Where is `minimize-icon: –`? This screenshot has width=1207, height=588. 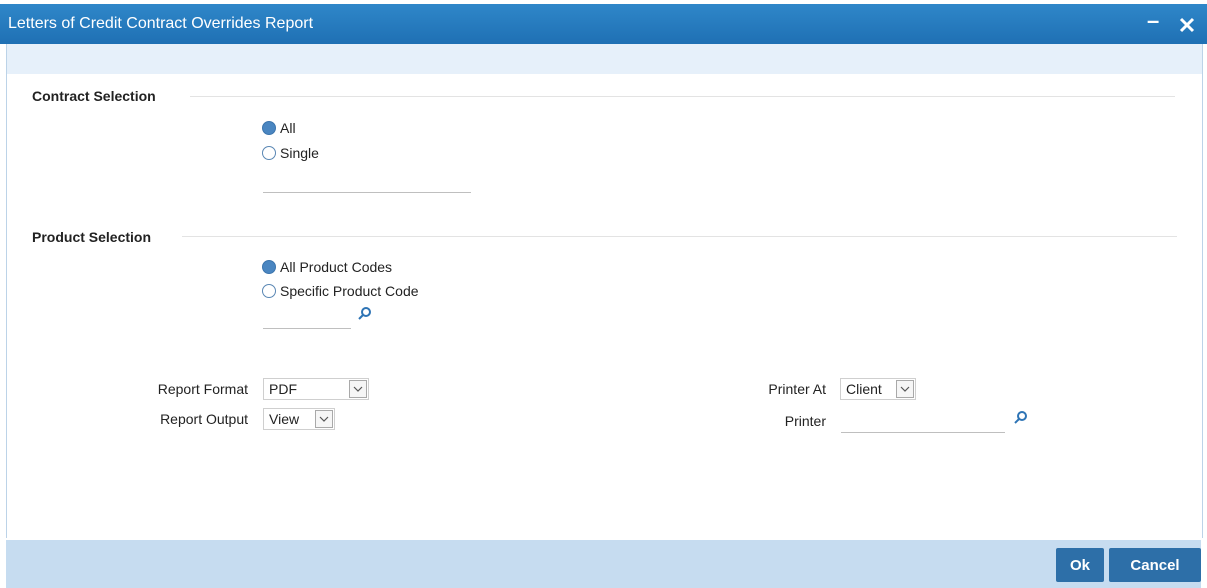 minimize-icon: – is located at coordinates (1153, 21).